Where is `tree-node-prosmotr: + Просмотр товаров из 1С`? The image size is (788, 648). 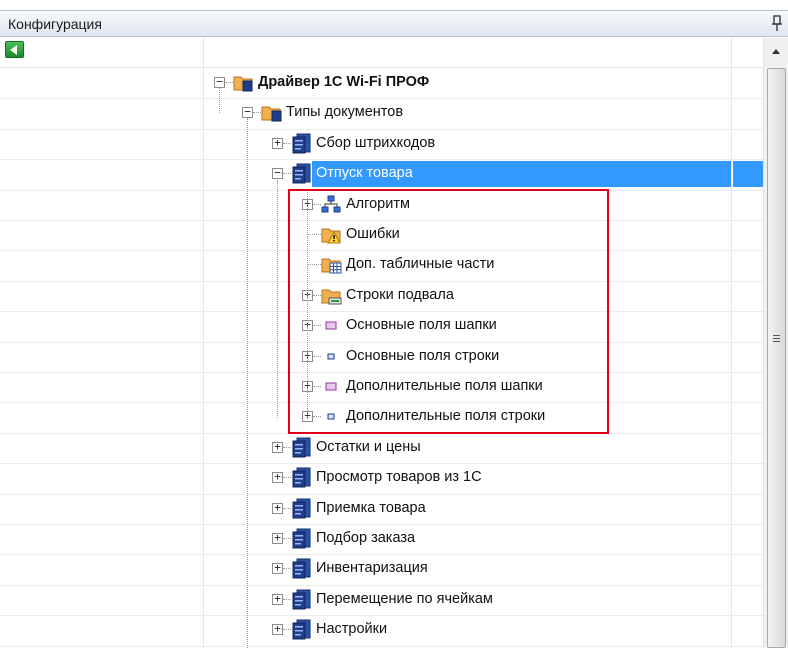
tree-node-prosmotr: + Просмотр товаров из 1С is located at coordinates (381, 478).